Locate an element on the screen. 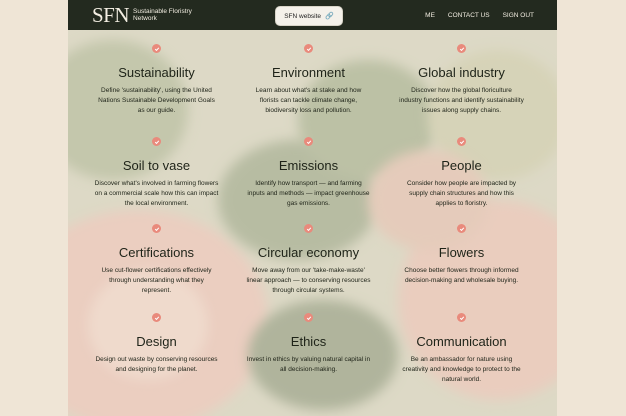  topic-title: Environment is located at coordinates (308, 72).